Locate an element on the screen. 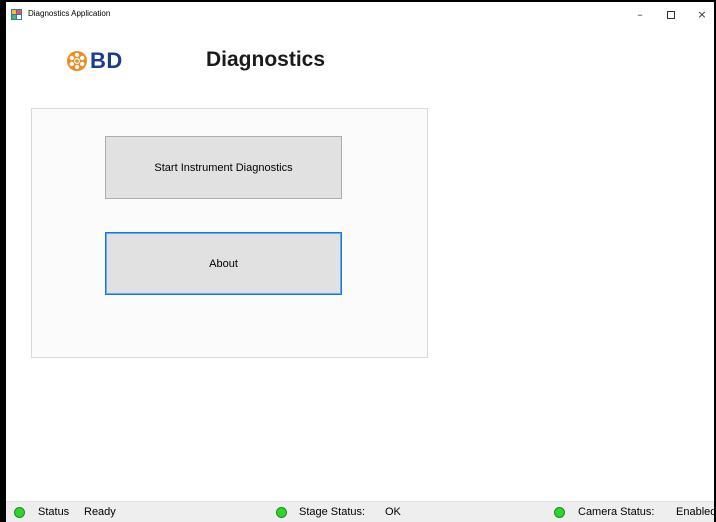  status-label: Status is located at coordinates (54, 512).